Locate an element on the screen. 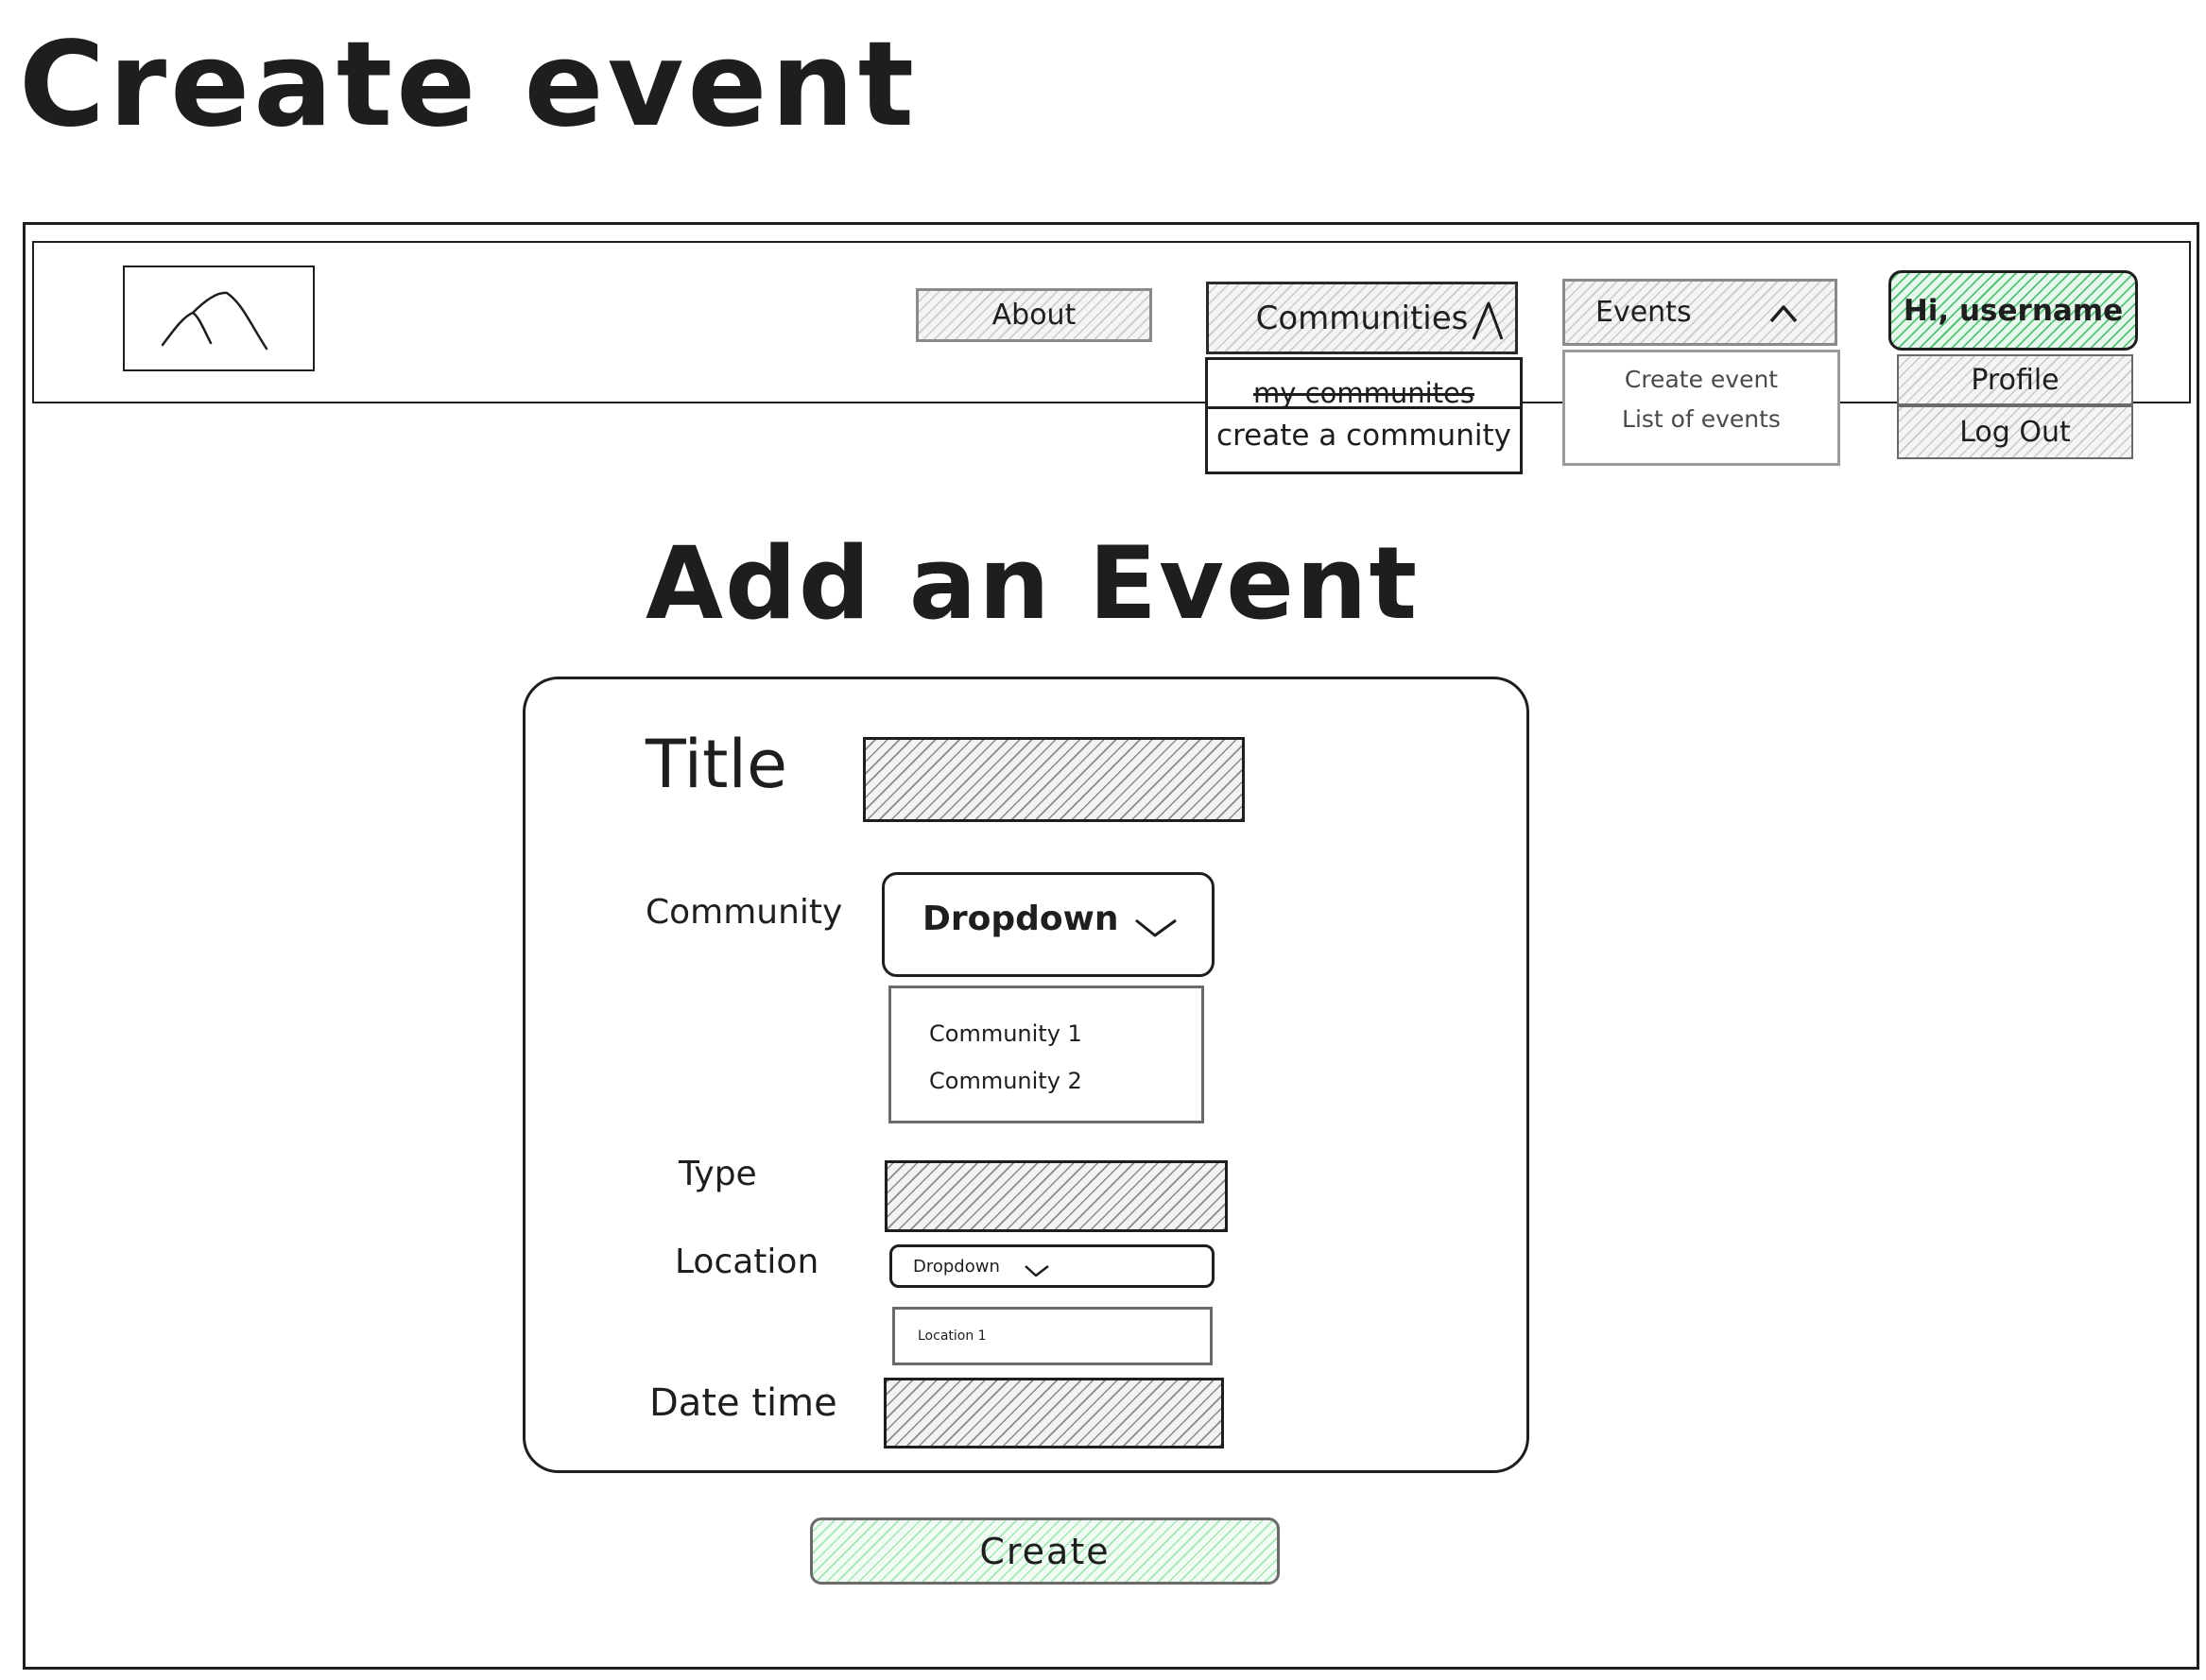  menu-item-create-community: create a community is located at coordinates (1364, 436).